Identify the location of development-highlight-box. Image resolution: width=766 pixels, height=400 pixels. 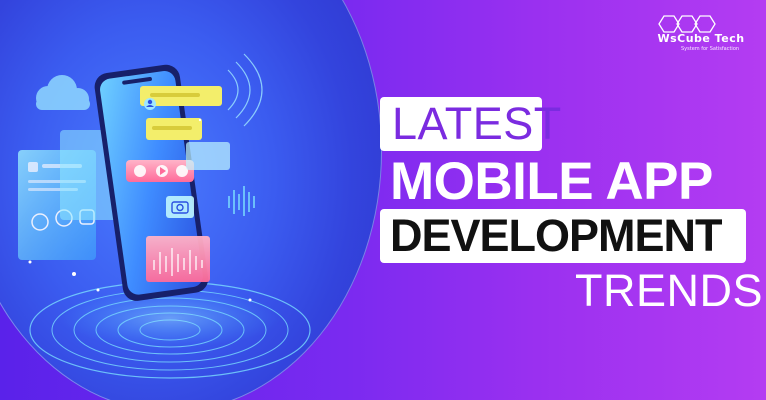
(563, 236).